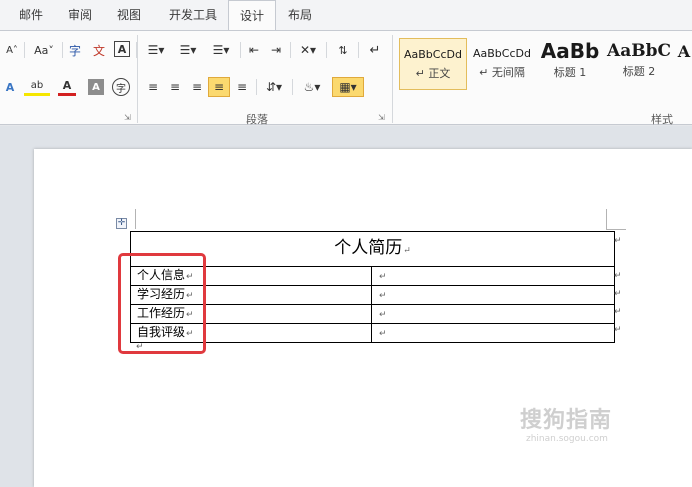  I want to click on multilevel-list-icon: ☰▾, so click(221, 50).